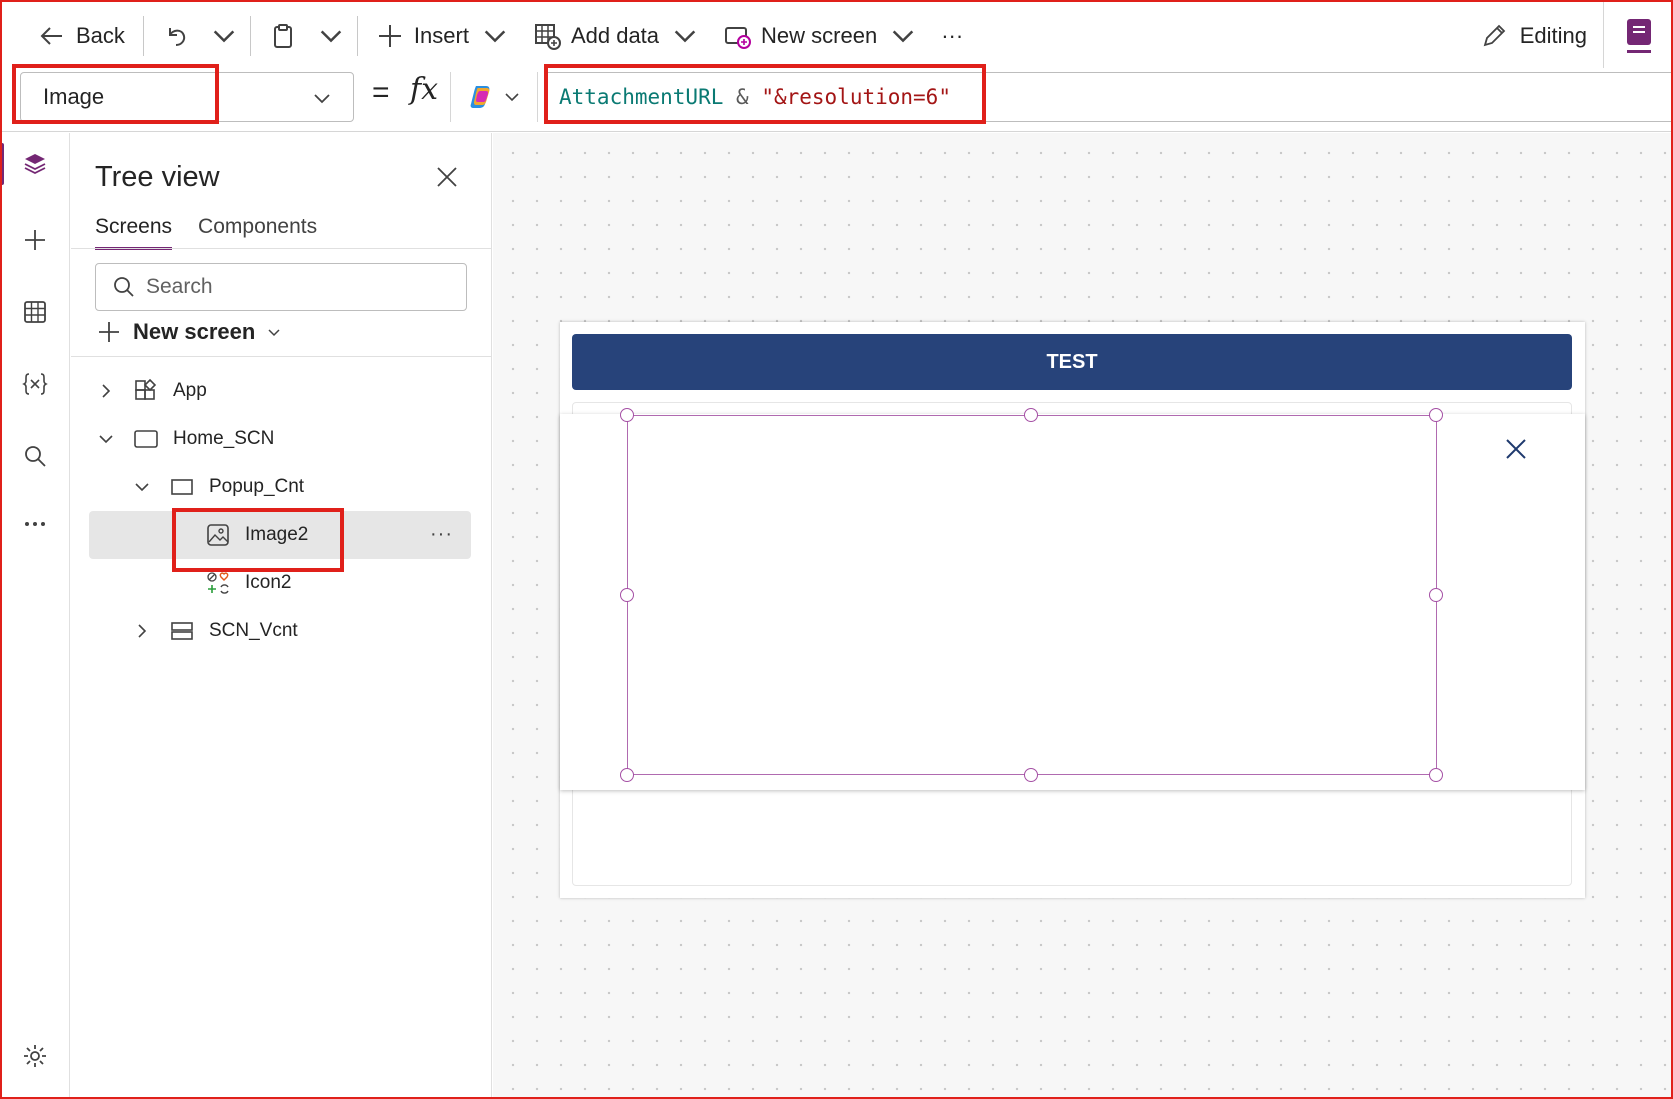 The width and height of the screenshot is (1673, 1099). I want to click on back-label: Back, so click(100, 35).